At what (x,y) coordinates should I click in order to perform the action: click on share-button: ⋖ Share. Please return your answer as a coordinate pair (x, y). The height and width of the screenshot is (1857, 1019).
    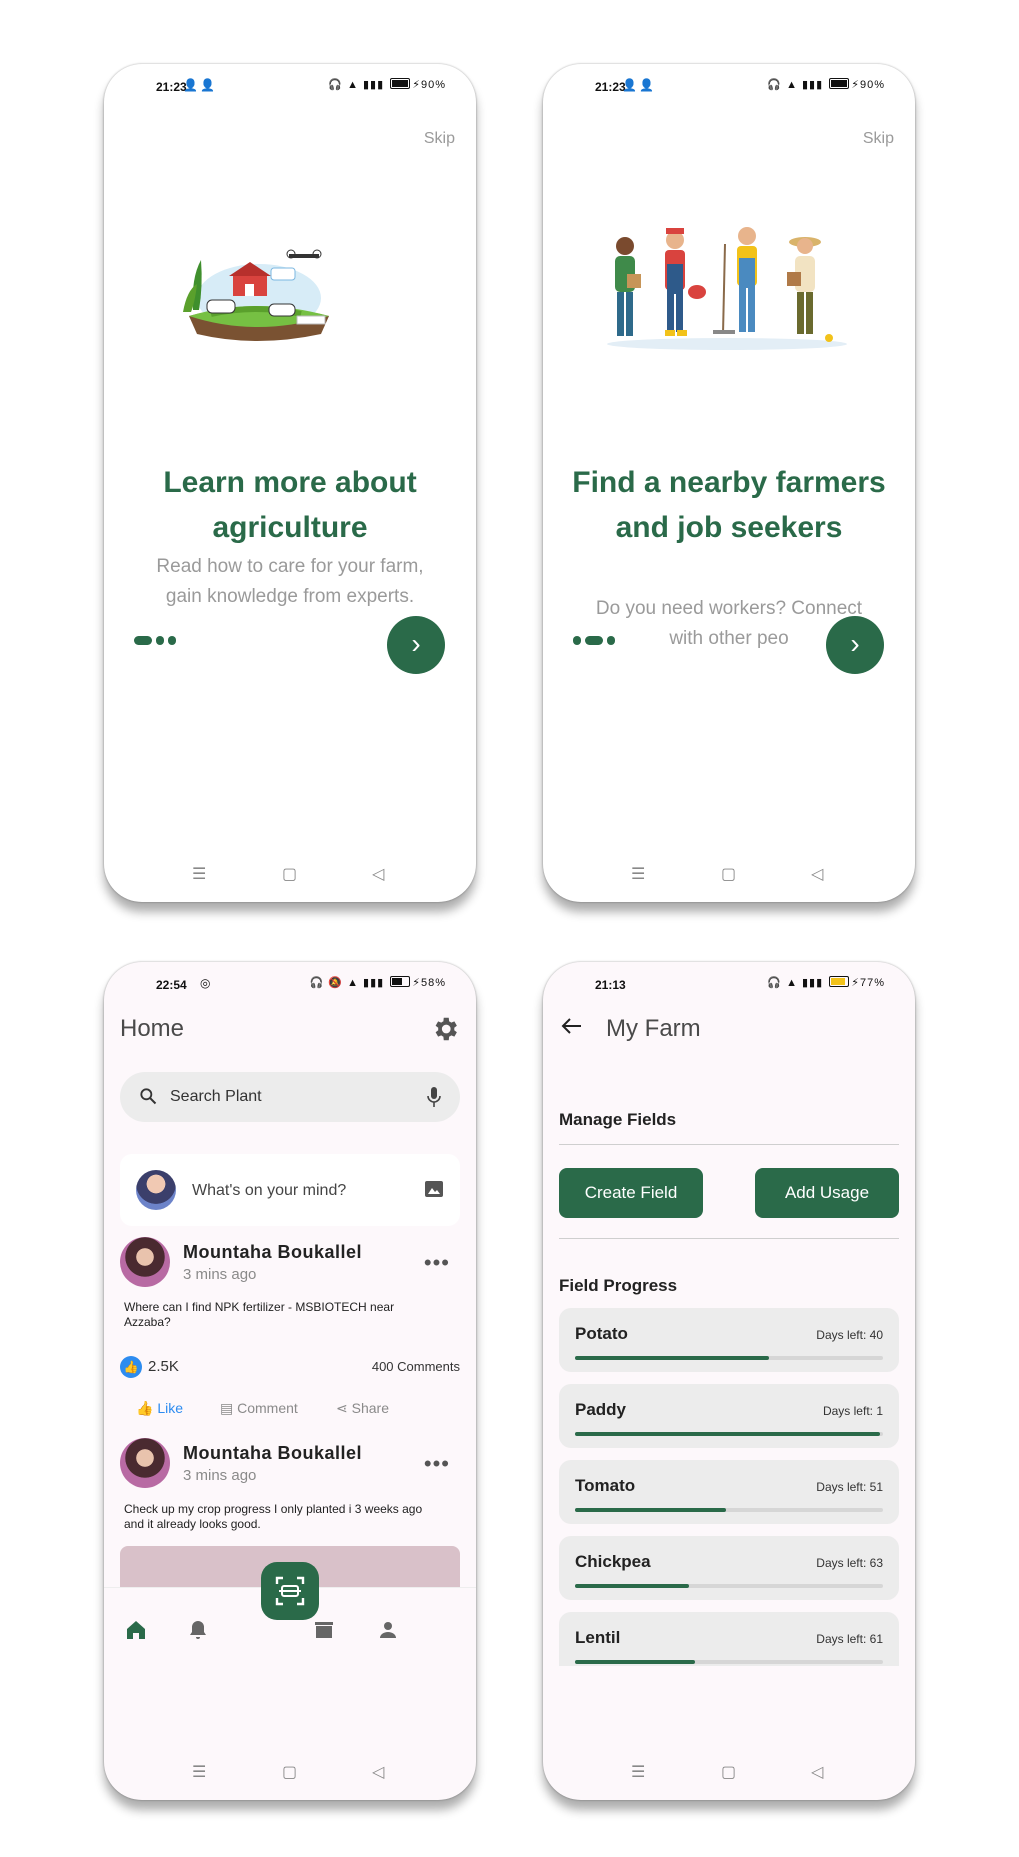
    Looking at the image, I should click on (362, 1408).